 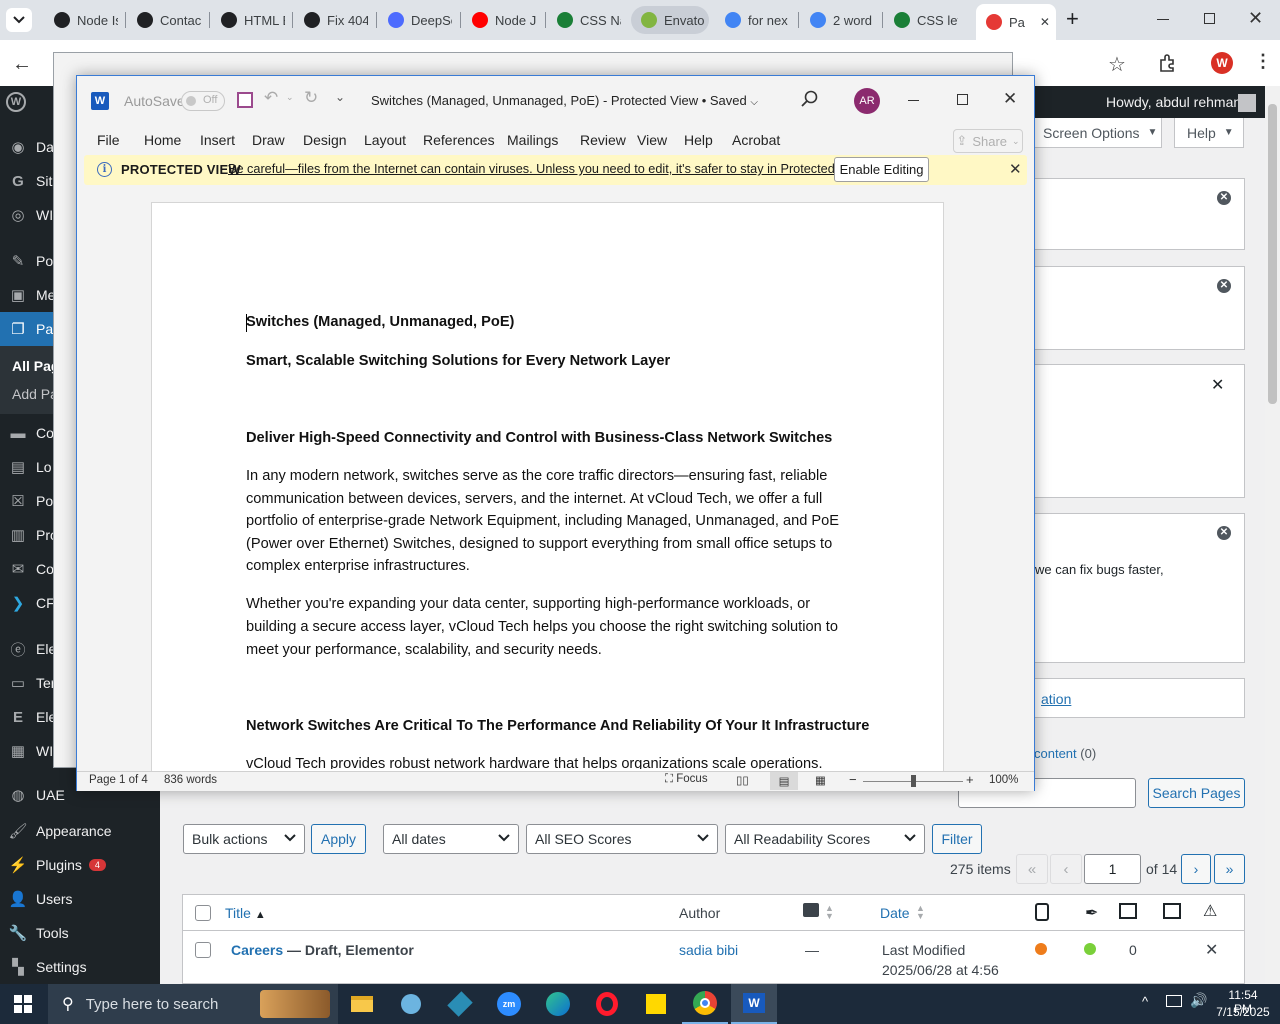 I want to click on incoming-links-icon, so click(x=1172, y=911).